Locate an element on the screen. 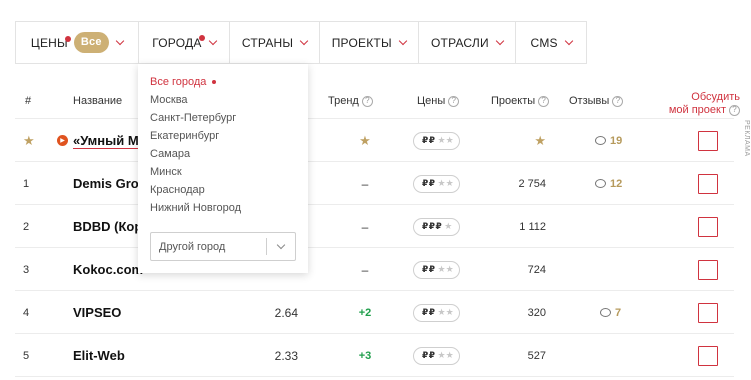  col-discuss-header: Обсудить мой проект? is located at coordinates (690, 104).